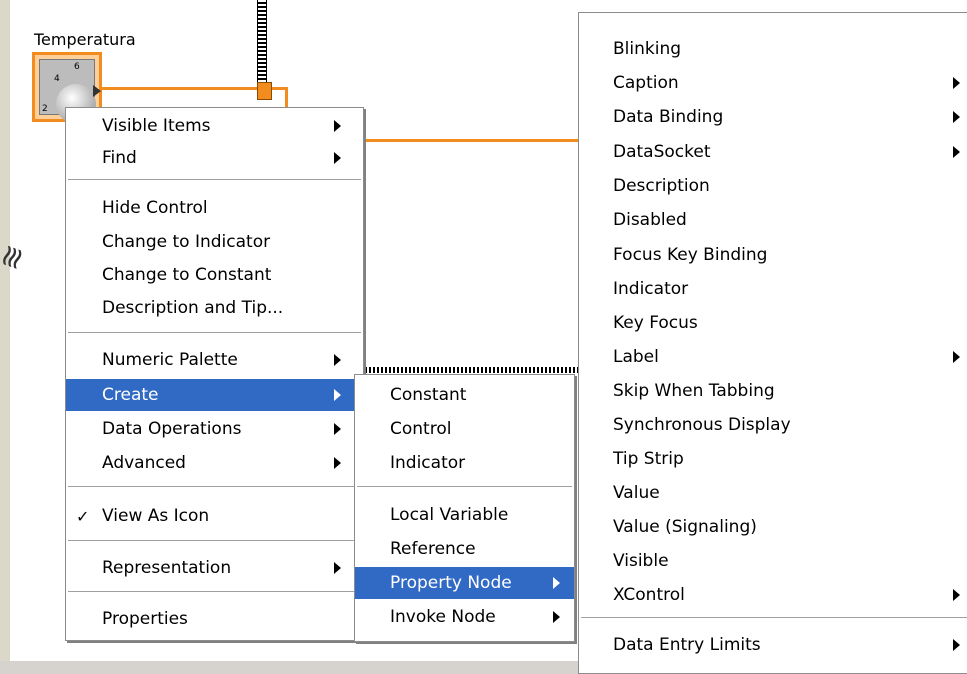  Describe the element at coordinates (773, 527) in the screenshot. I see `menu-item-value-signaling: Value (Signaling)` at that location.